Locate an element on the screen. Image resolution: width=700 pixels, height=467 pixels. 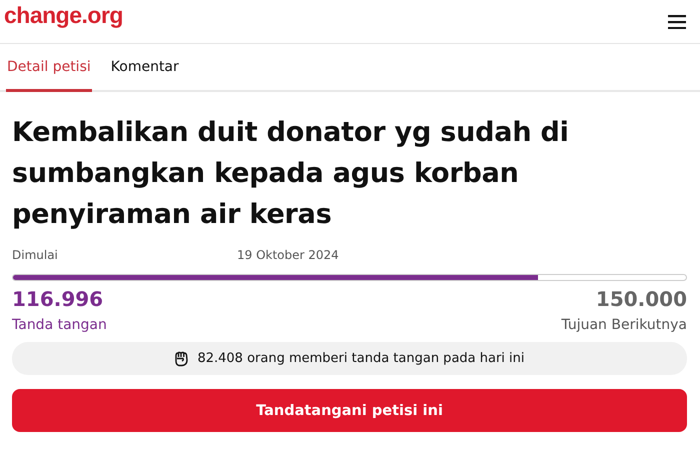
fist-icon is located at coordinates (182, 358).